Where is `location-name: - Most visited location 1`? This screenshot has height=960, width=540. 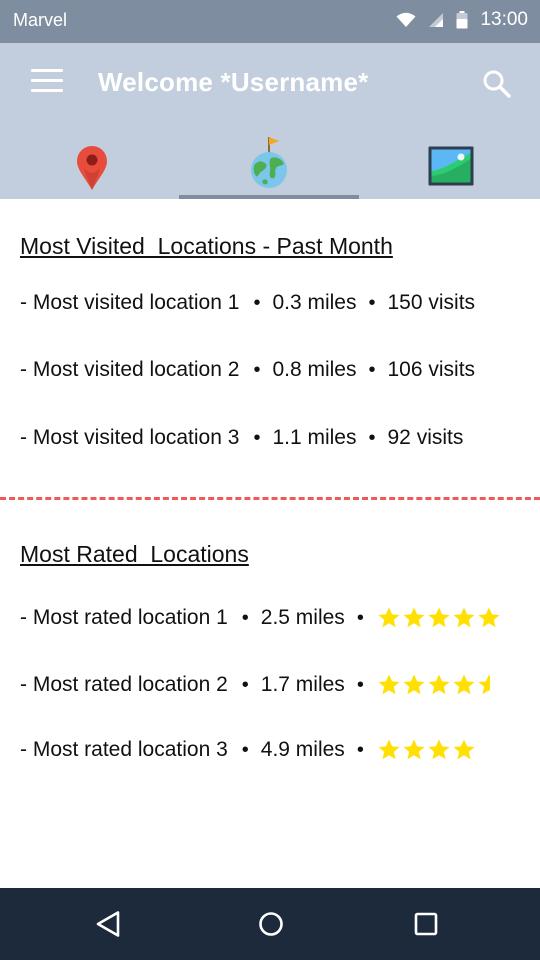
location-name: - Most visited location 1 is located at coordinates (130, 302).